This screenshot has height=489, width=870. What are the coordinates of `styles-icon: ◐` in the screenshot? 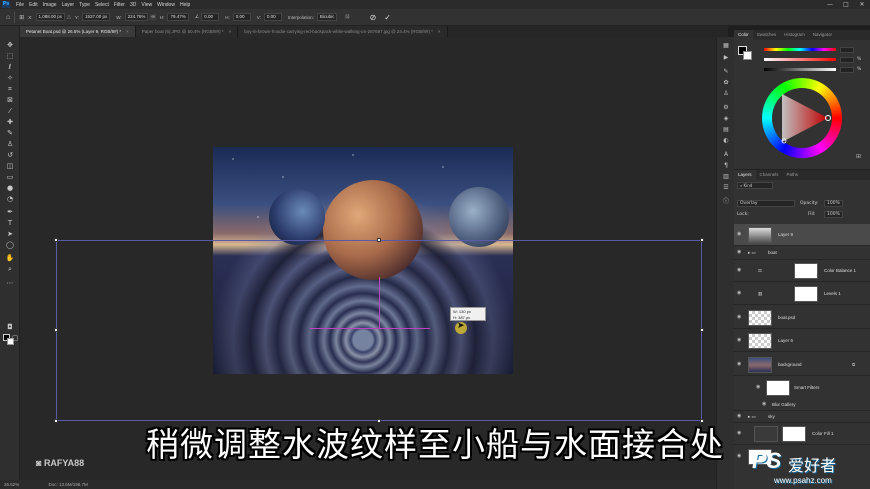 It's located at (726, 140).